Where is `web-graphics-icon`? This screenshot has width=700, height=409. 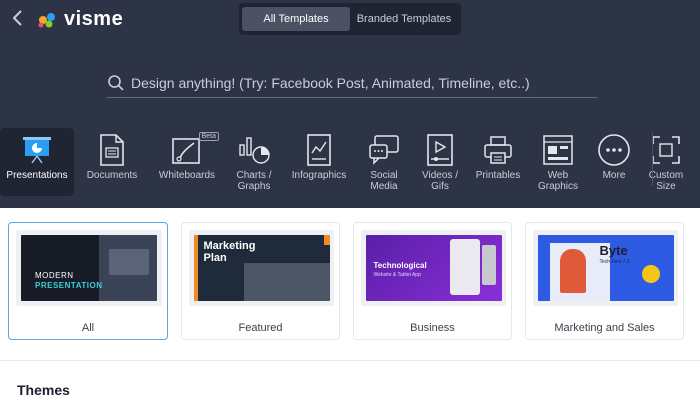 web-graphics-icon is located at coordinates (558, 150).